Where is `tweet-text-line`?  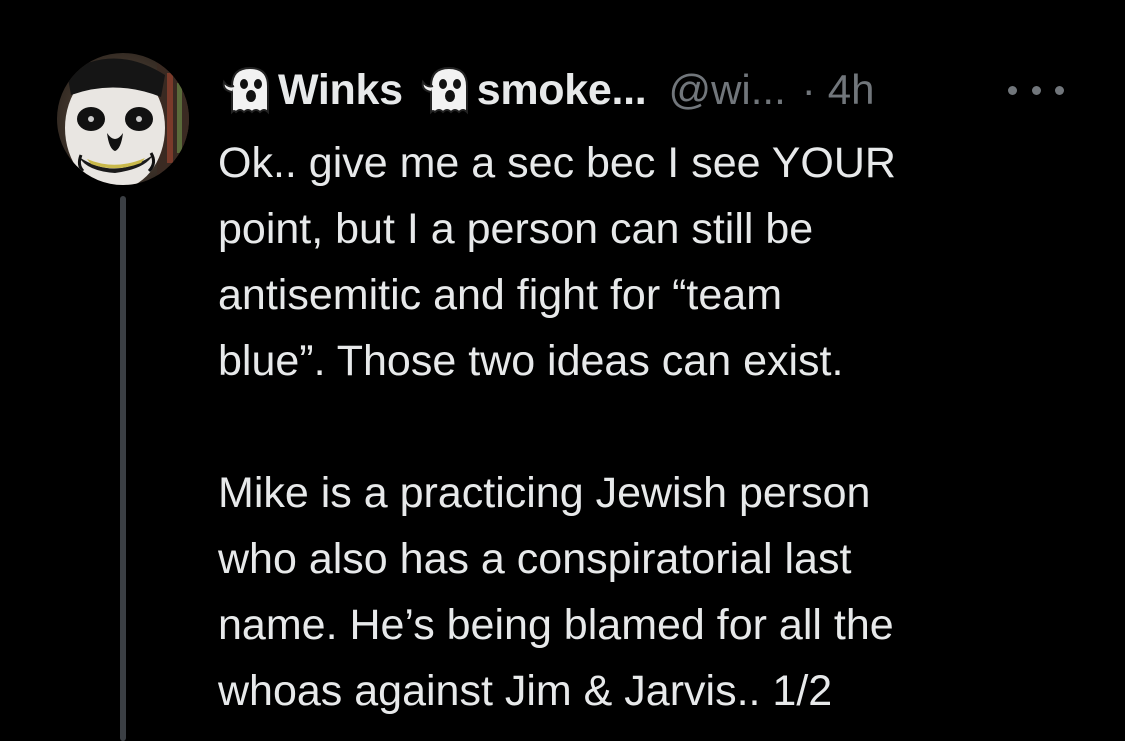 tweet-text-line is located at coordinates (658, 427).